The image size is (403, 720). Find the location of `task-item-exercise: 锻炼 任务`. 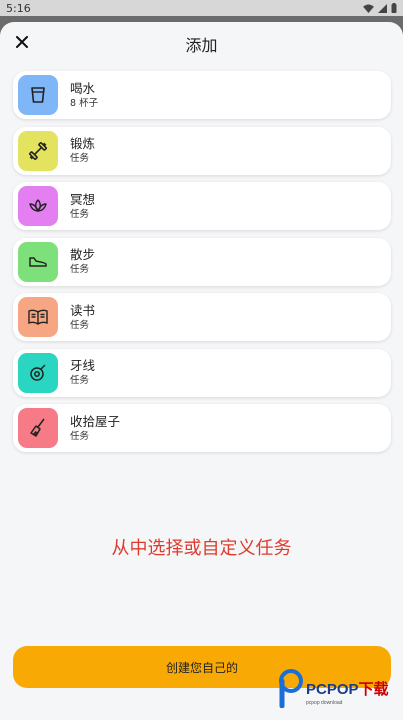

task-item-exercise: 锻炼 任务 is located at coordinates (202, 150).